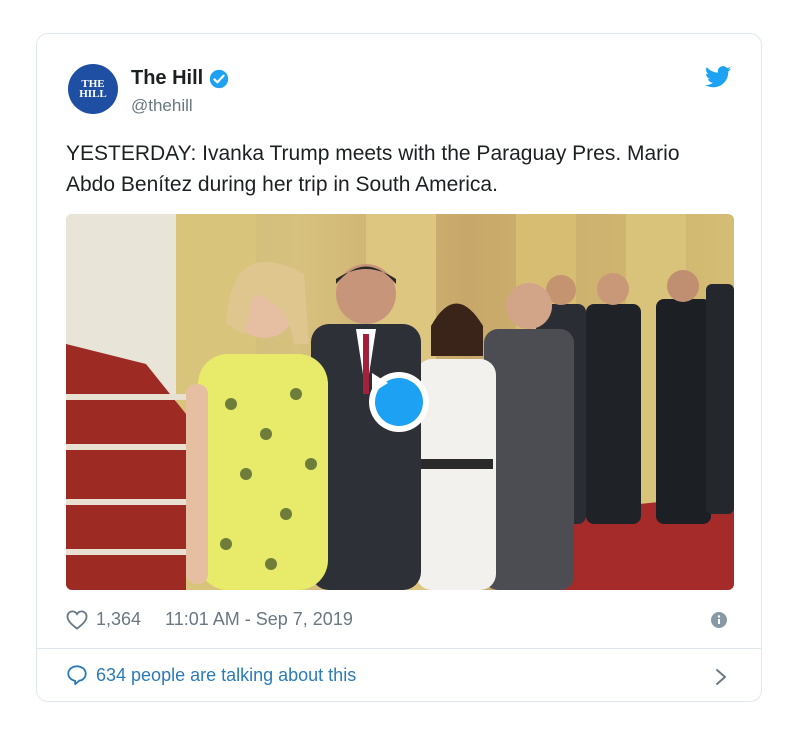 The height and width of the screenshot is (741, 799). I want to click on play-button-inner, so click(397, 399).